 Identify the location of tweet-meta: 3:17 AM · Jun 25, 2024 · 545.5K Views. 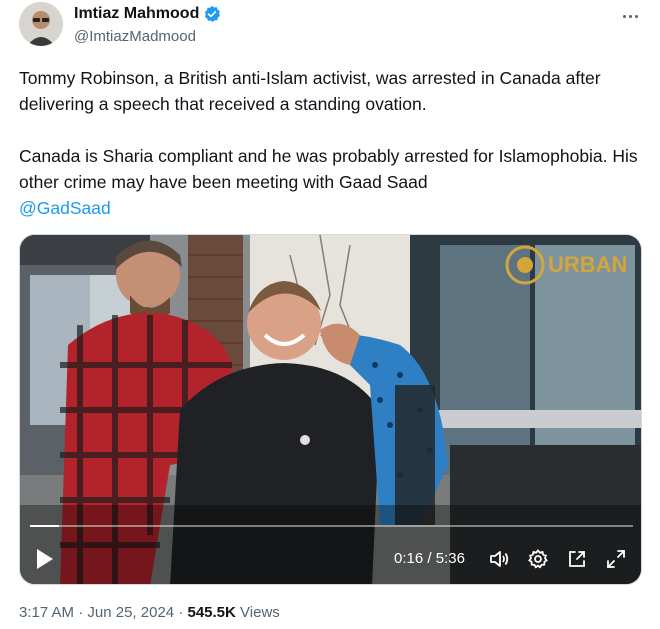
(149, 612).